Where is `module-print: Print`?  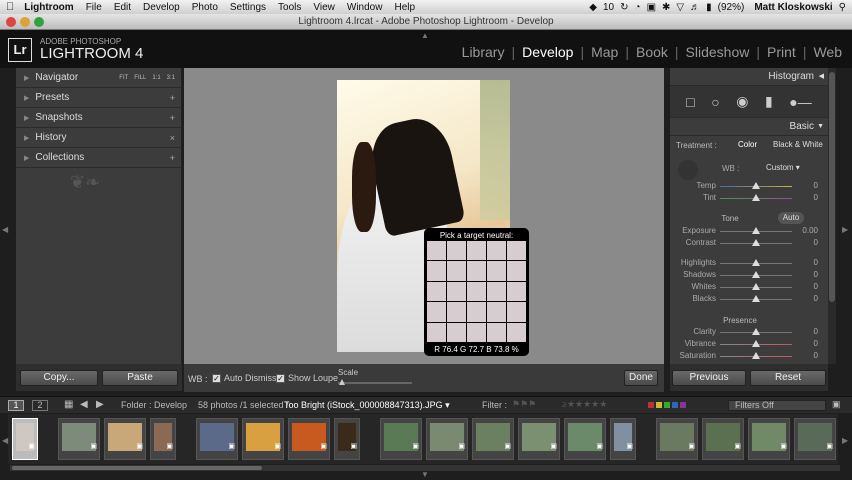 module-print: Print is located at coordinates (781, 52).